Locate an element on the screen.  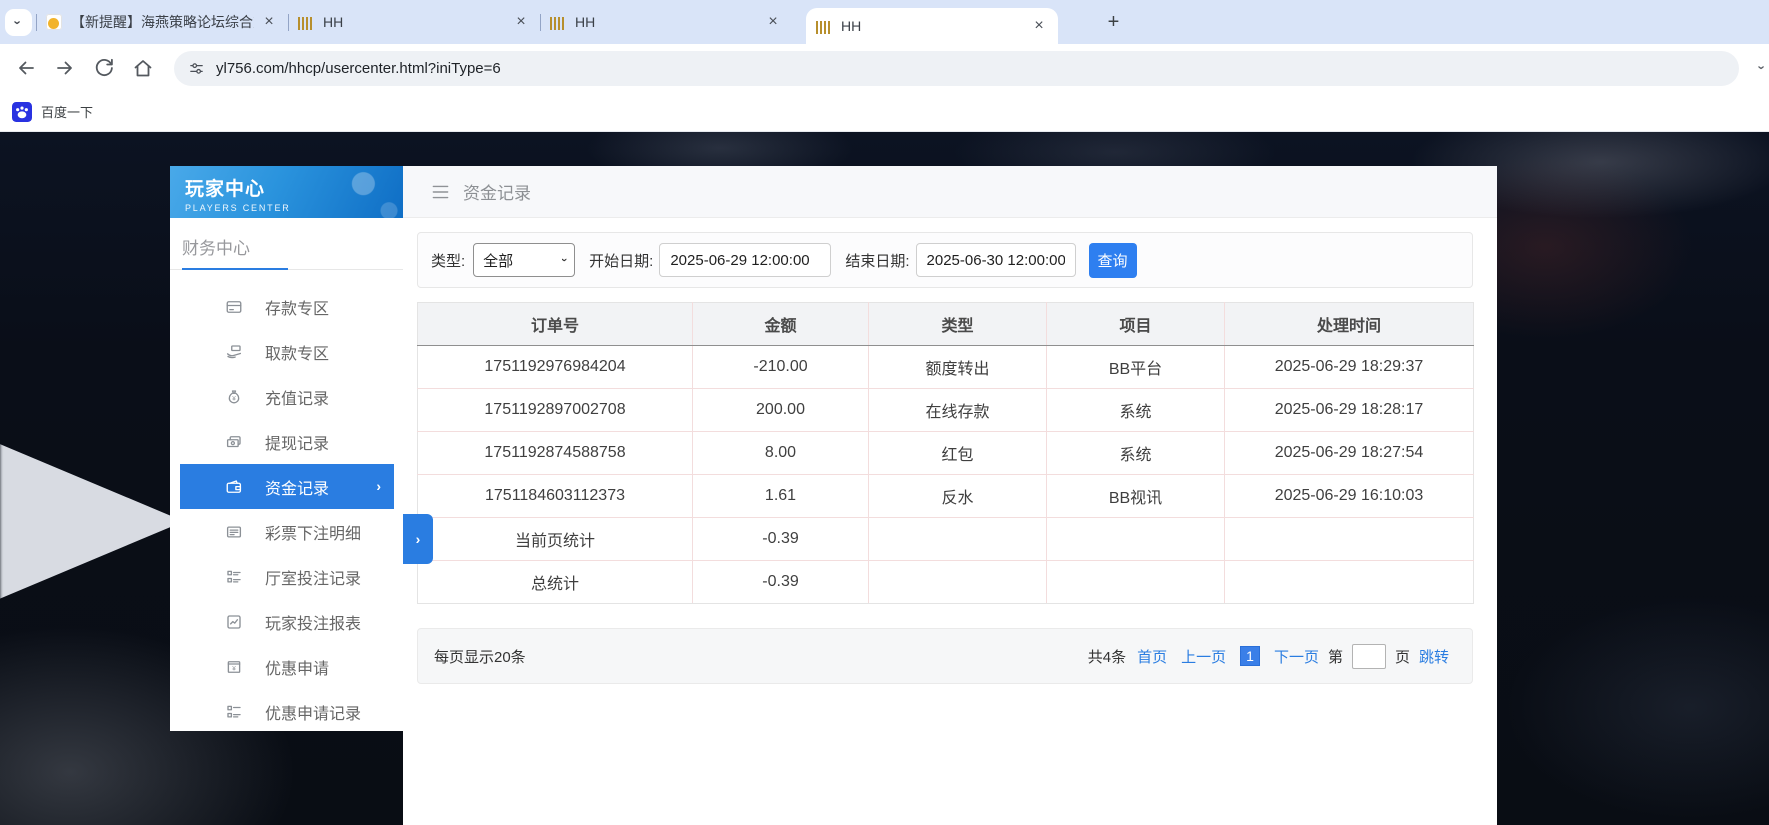
sidebar-menu: 存款专区 › 取款专区 › 充值记录 › is located at coordinates (286, 509).